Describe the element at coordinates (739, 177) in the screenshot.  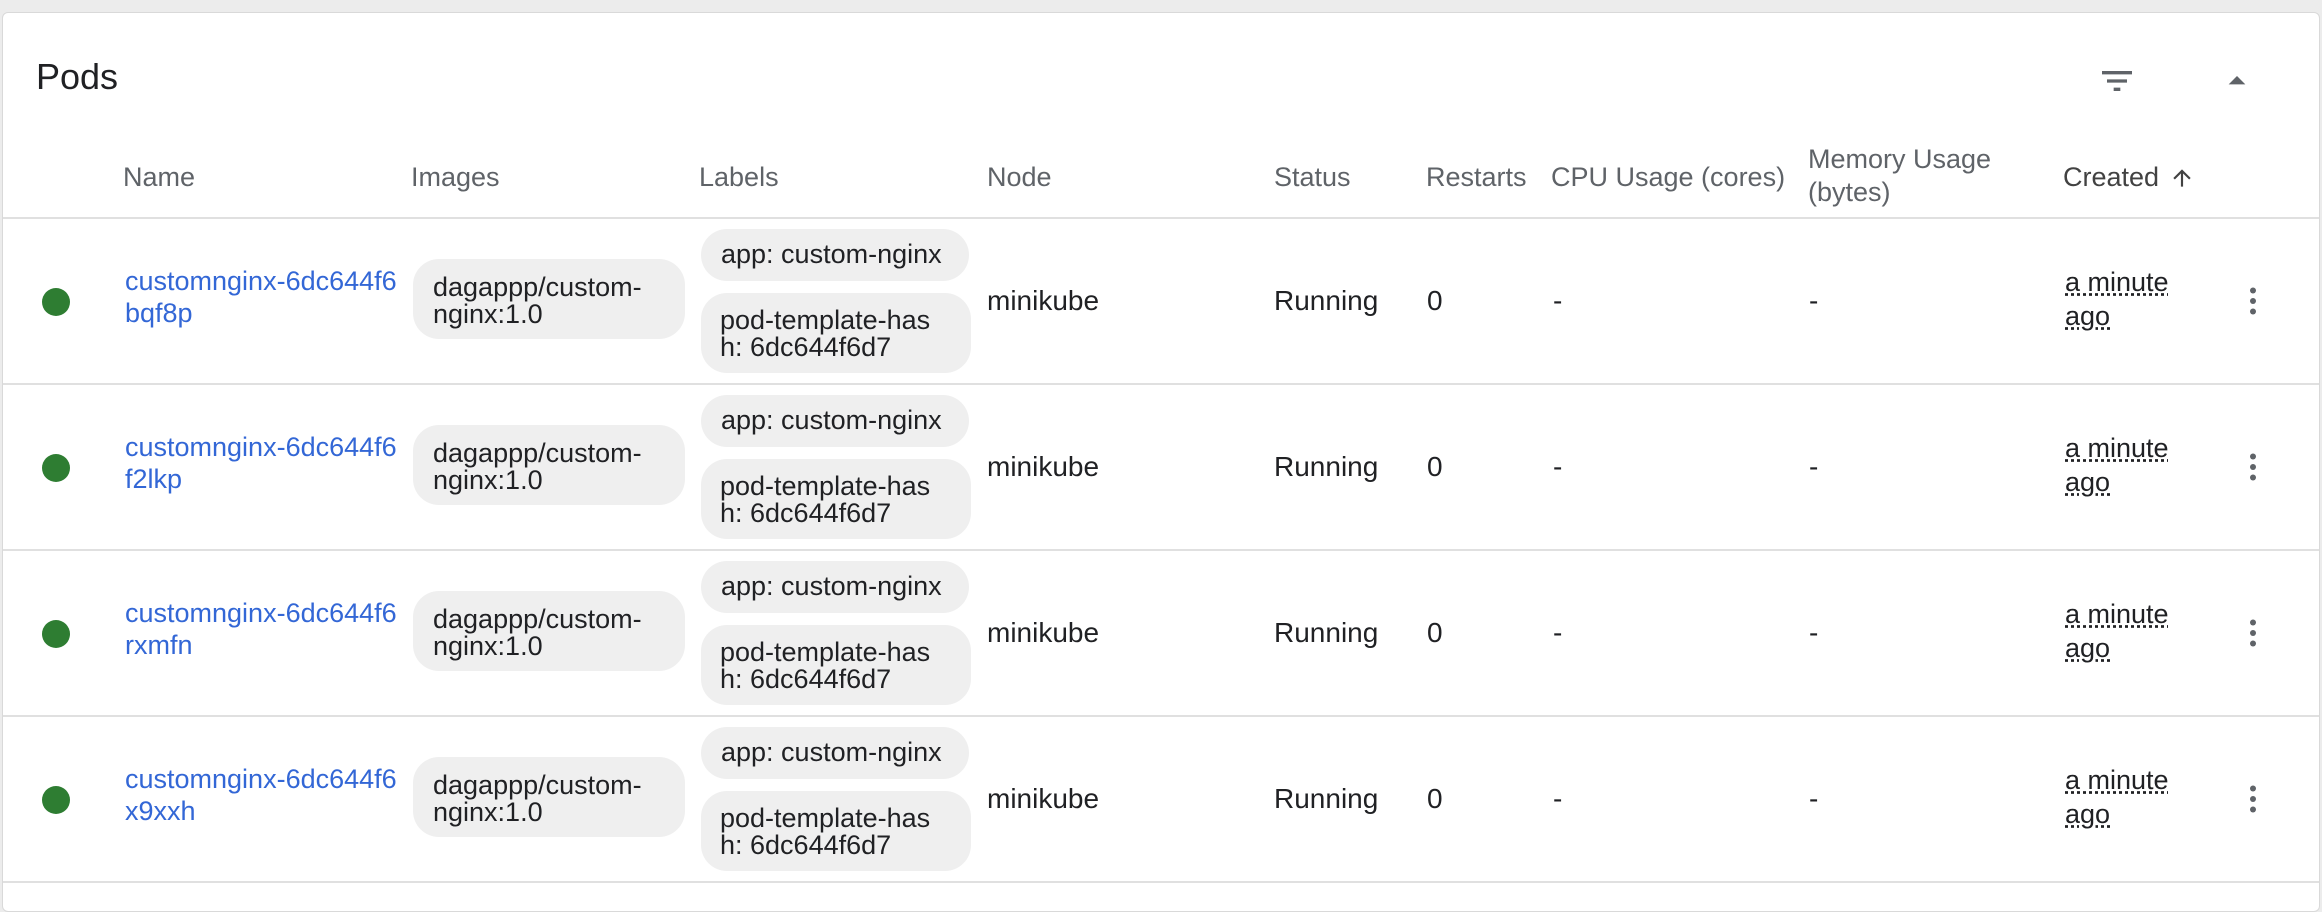
I see `column-header-labels: Labels` at that location.